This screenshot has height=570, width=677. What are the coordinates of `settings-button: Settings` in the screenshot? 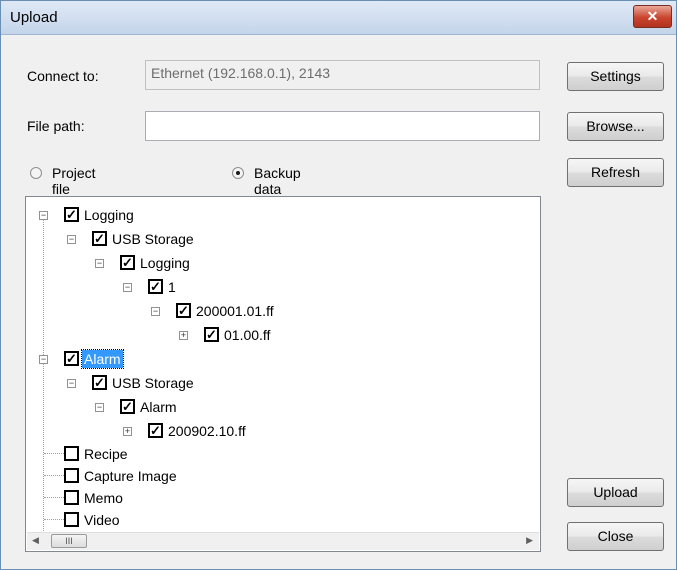 It's located at (615, 76).